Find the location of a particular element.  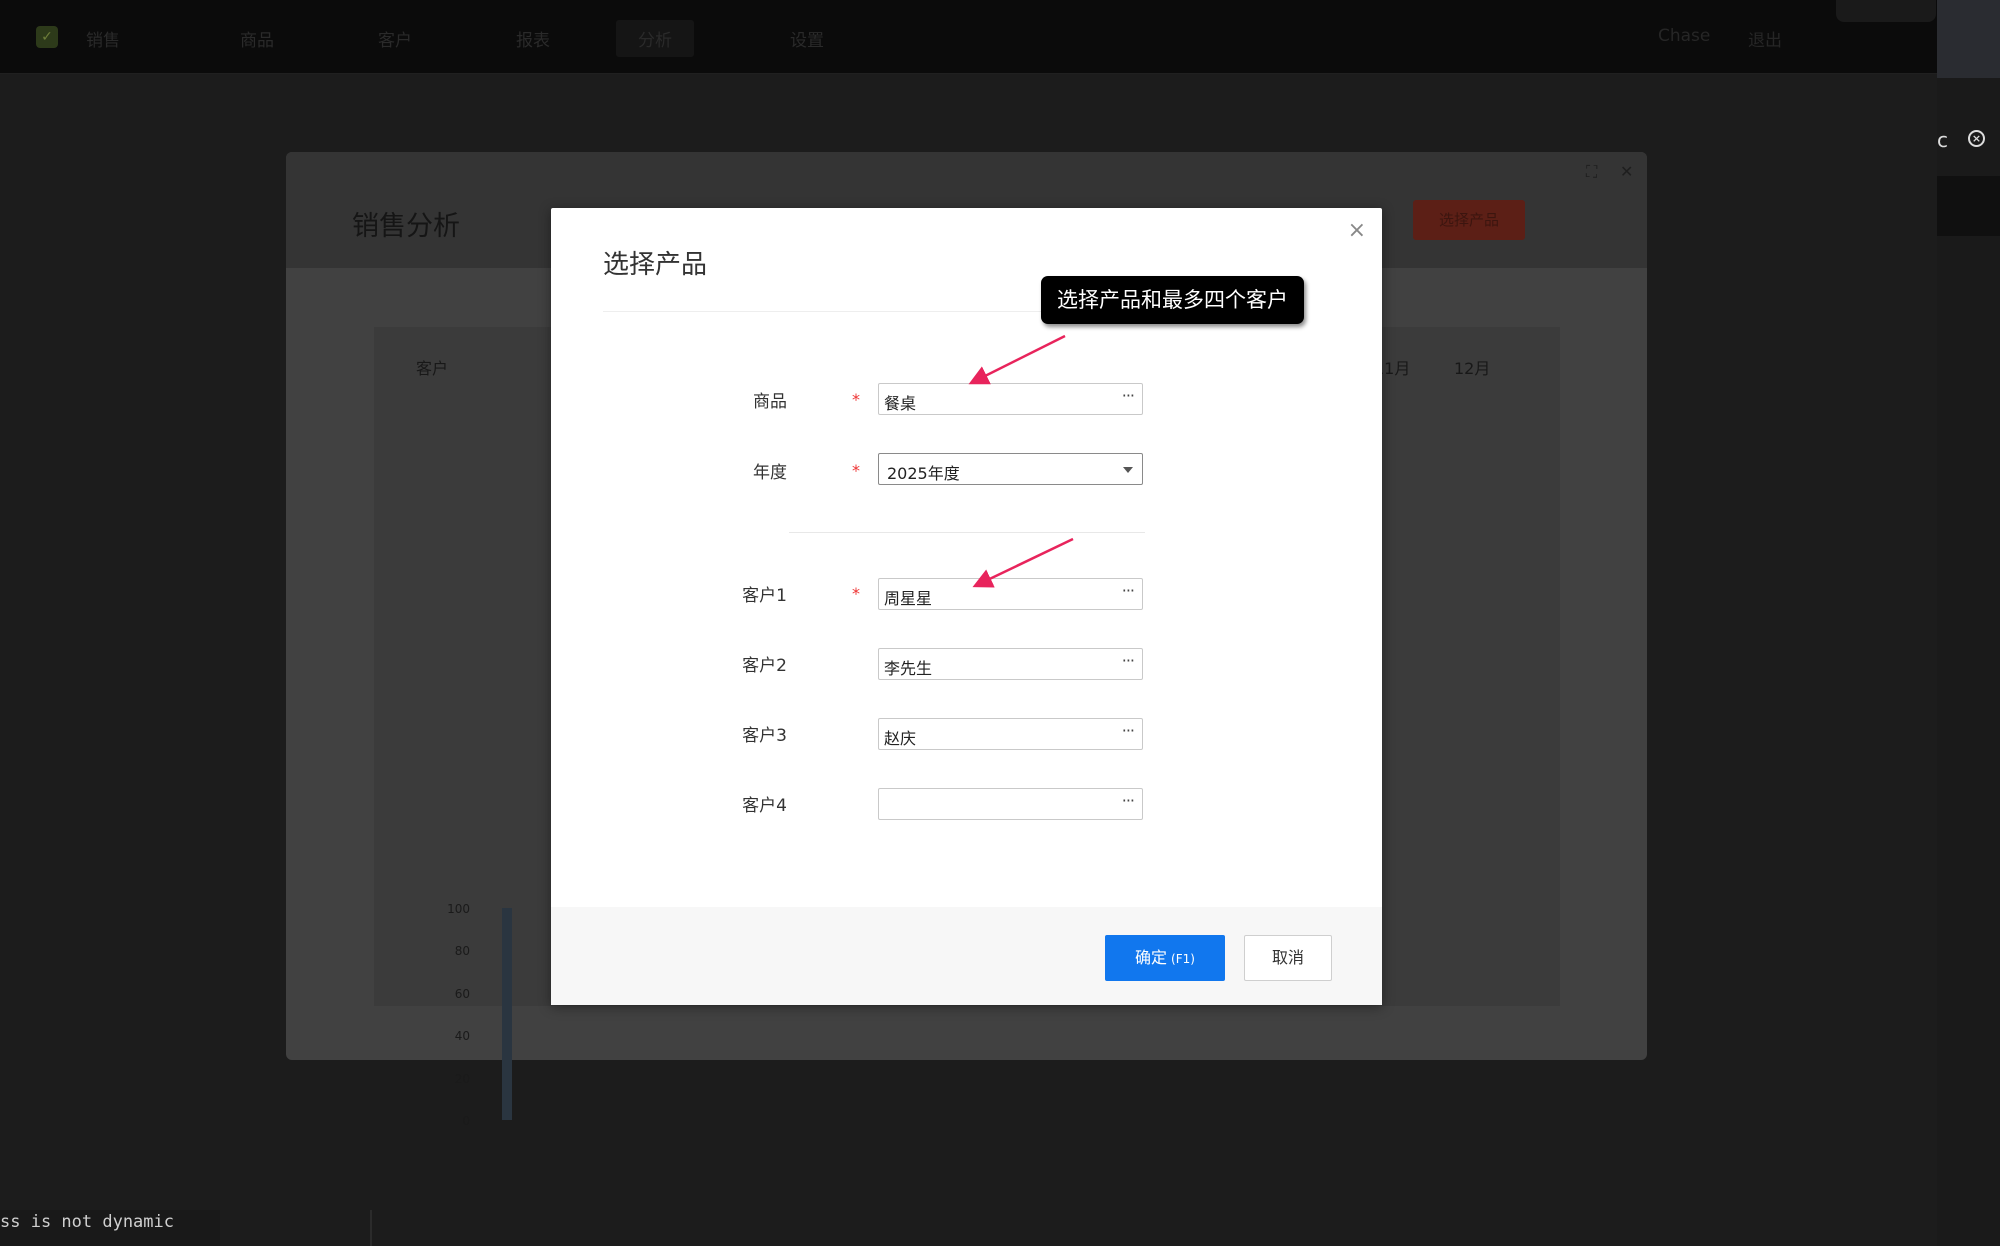

product-label: 商品 is located at coordinates (770, 402).